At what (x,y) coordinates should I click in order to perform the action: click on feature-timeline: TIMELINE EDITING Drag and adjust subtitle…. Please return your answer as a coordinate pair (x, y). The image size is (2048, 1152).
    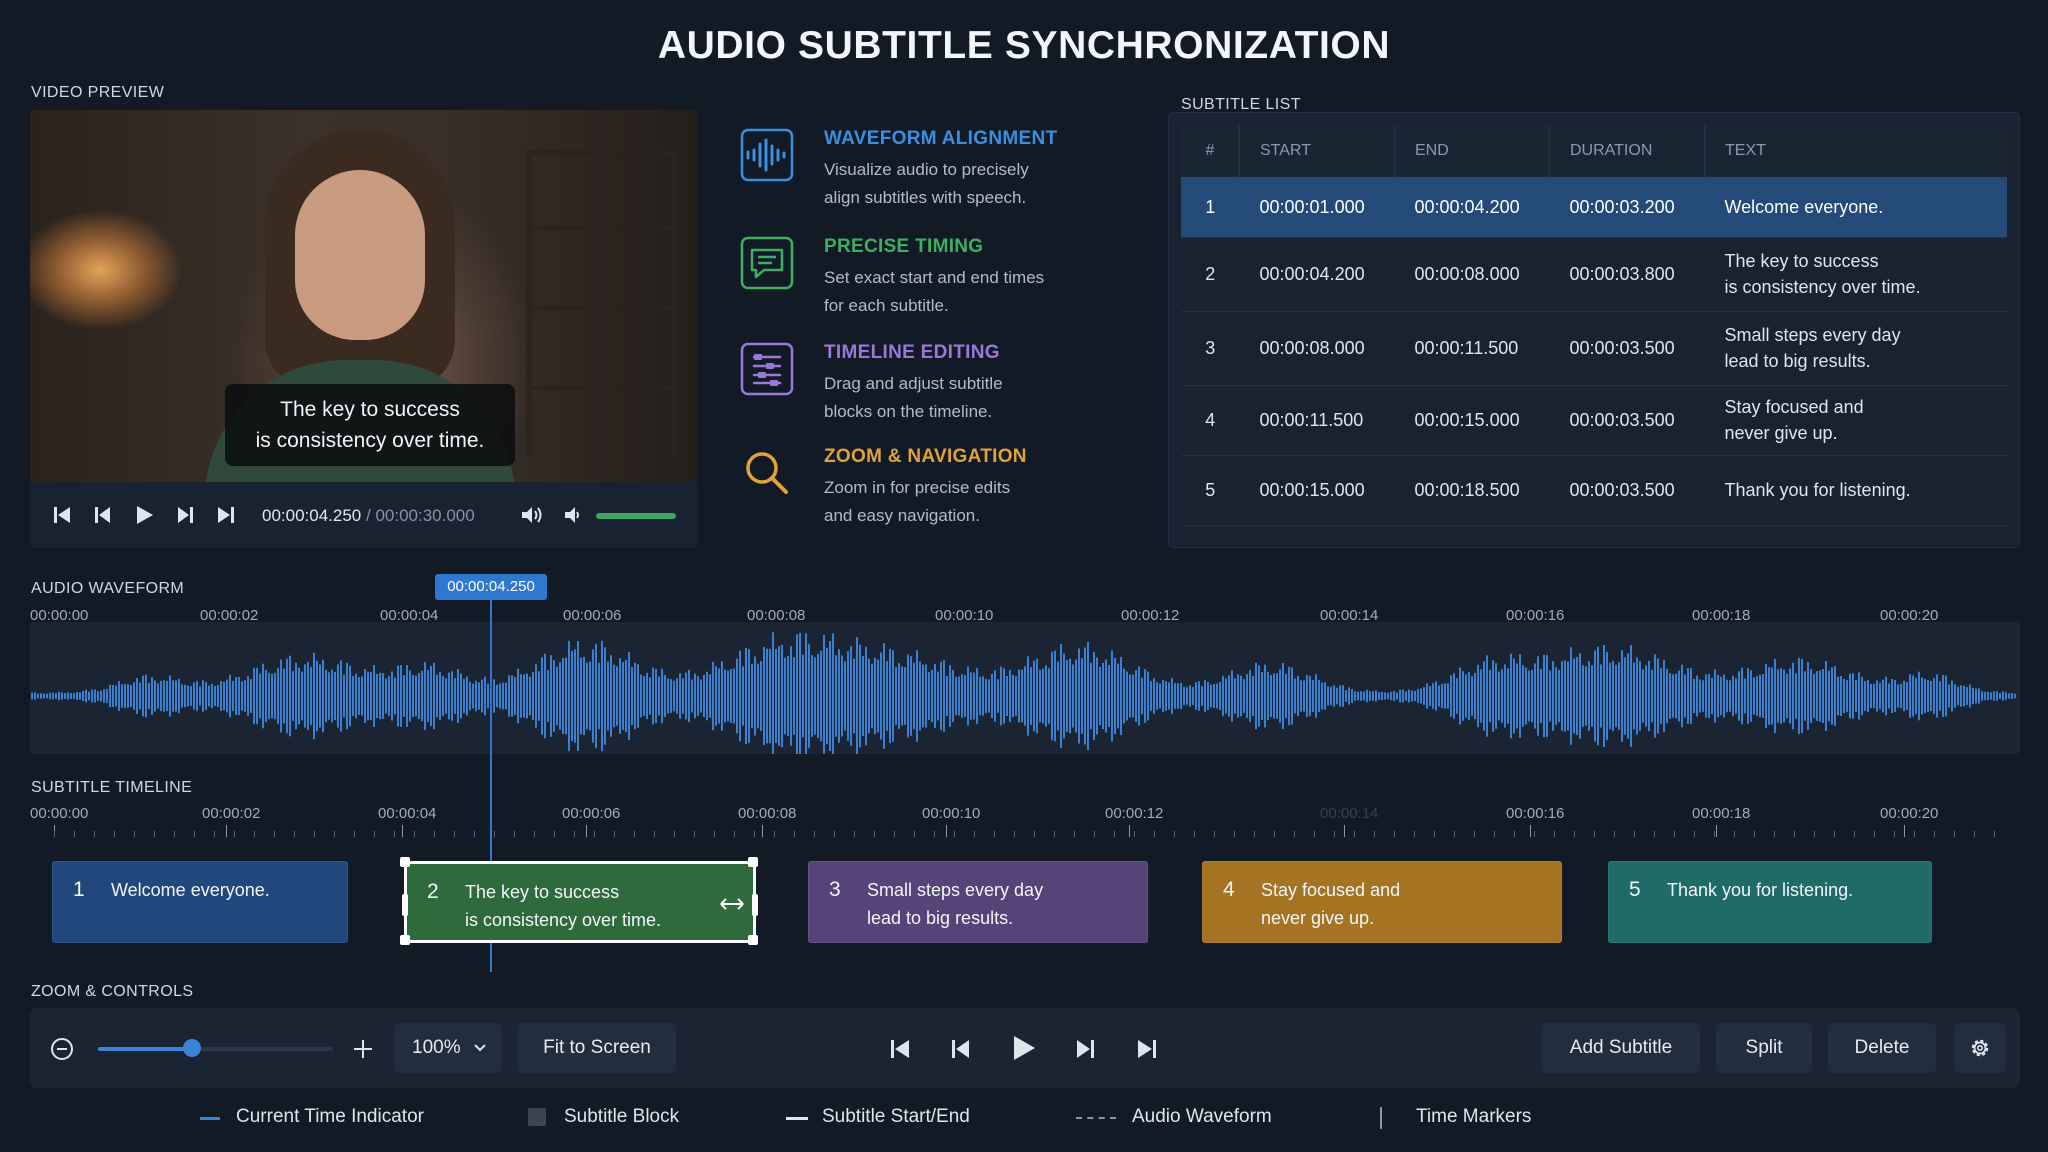
    Looking at the image, I should click on (930, 392).